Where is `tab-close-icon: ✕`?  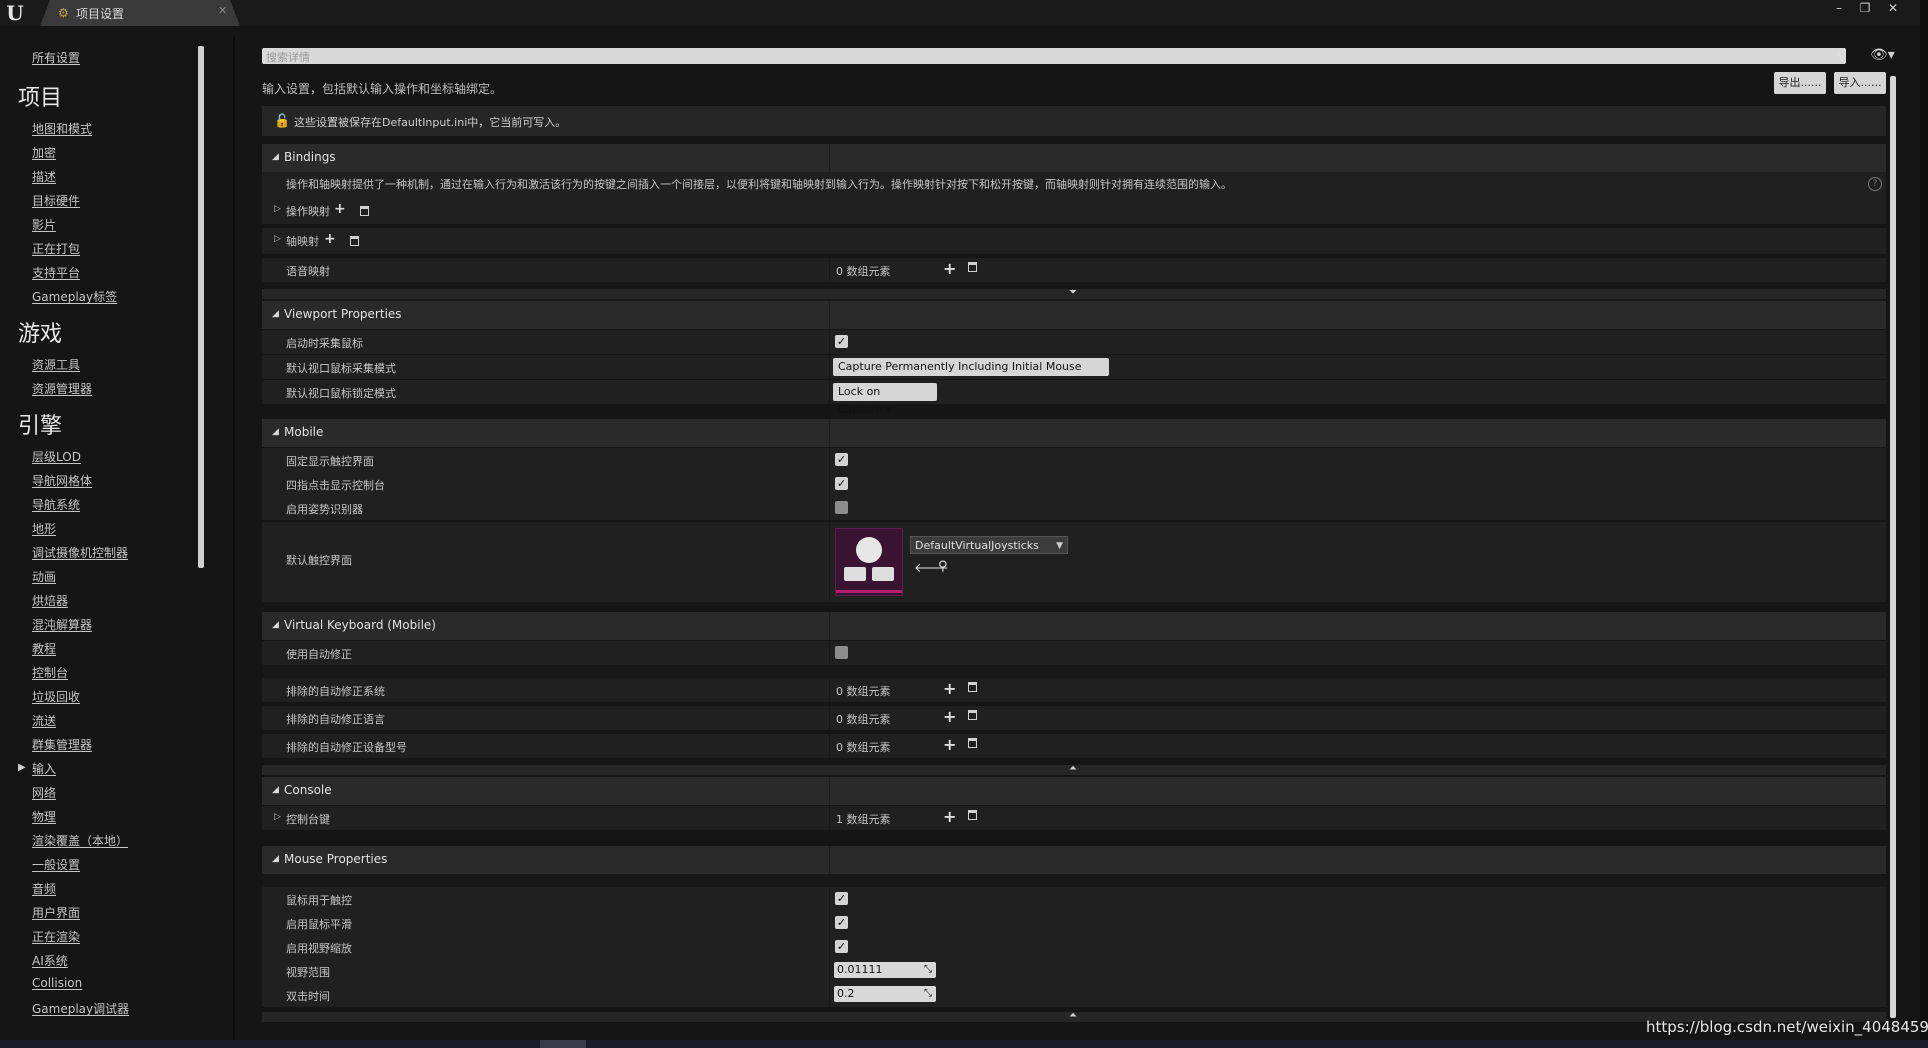
tab-close-icon: ✕ is located at coordinates (222, 10).